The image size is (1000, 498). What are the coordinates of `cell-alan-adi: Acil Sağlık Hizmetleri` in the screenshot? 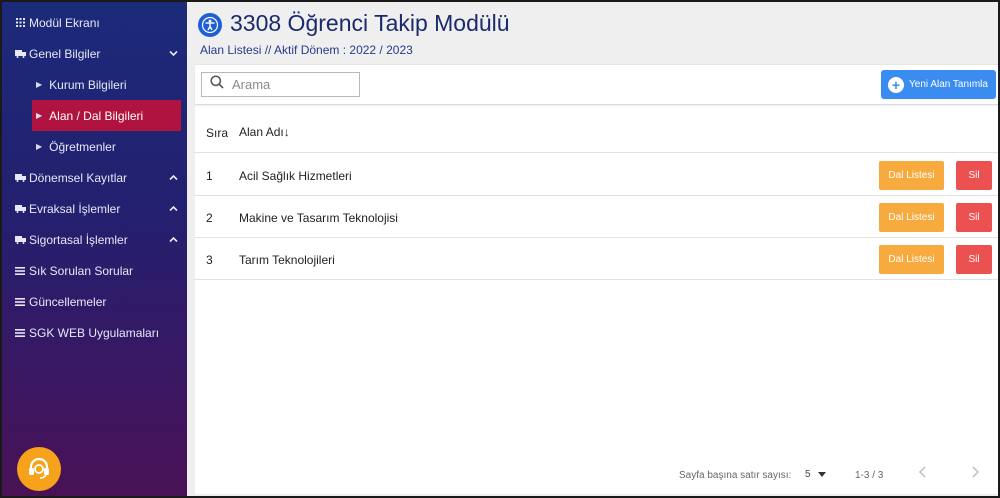 It's located at (295, 176).